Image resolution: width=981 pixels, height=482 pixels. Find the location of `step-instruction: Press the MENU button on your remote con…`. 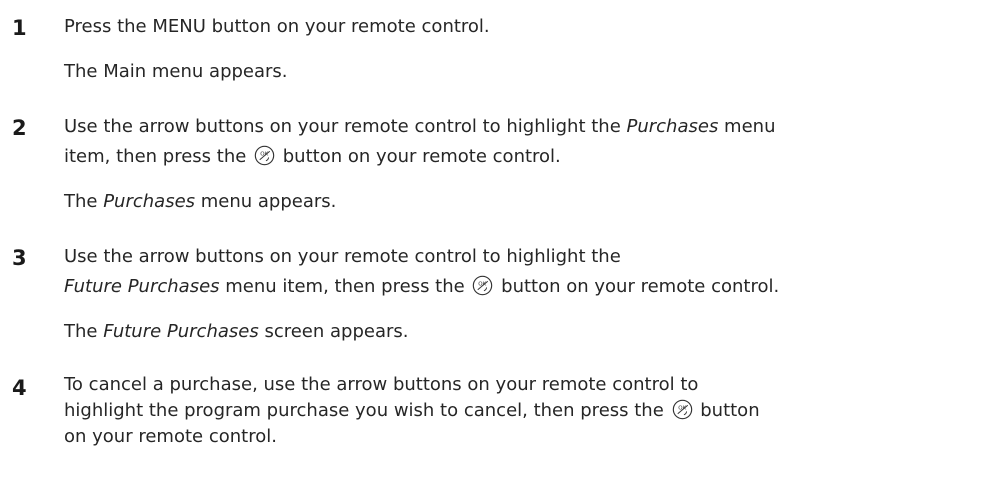

step-instruction: Press the MENU button on your remote con… is located at coordinates (519, 27).